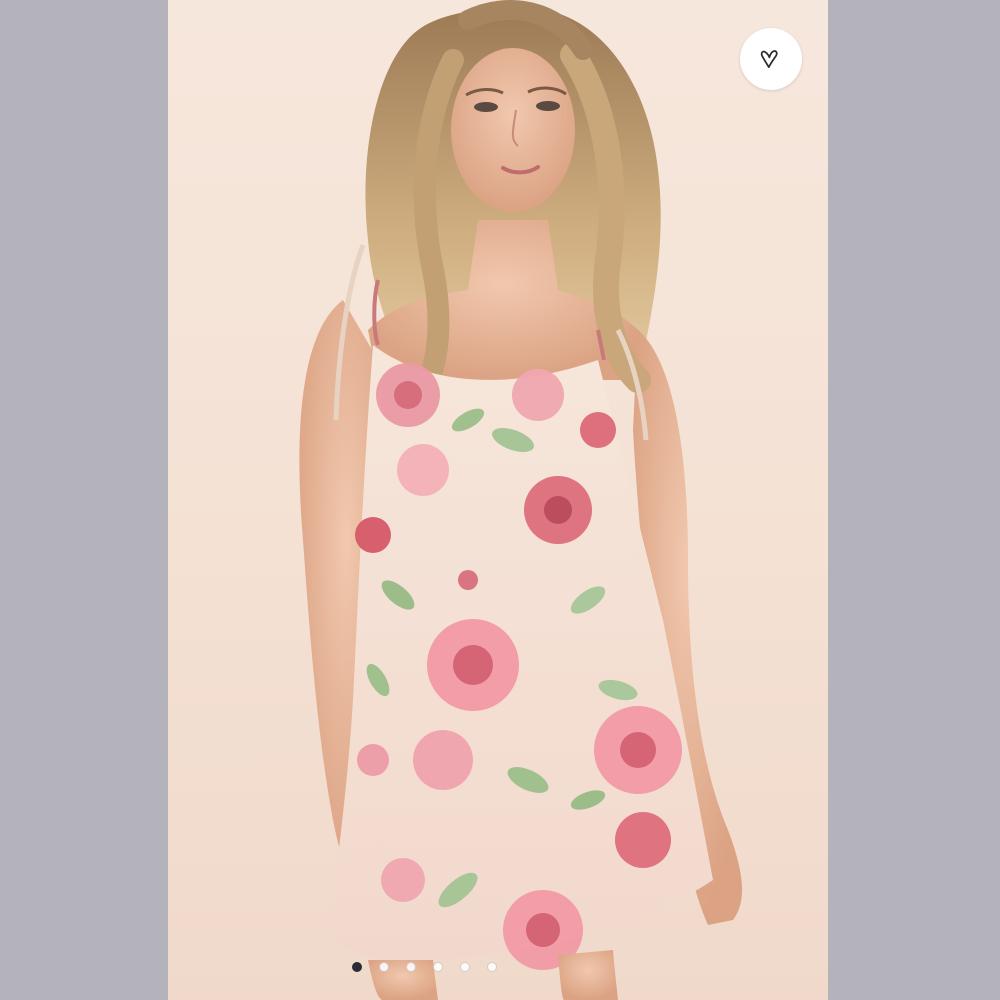  I want to click on heart-outline-icon, so click(769, 59).